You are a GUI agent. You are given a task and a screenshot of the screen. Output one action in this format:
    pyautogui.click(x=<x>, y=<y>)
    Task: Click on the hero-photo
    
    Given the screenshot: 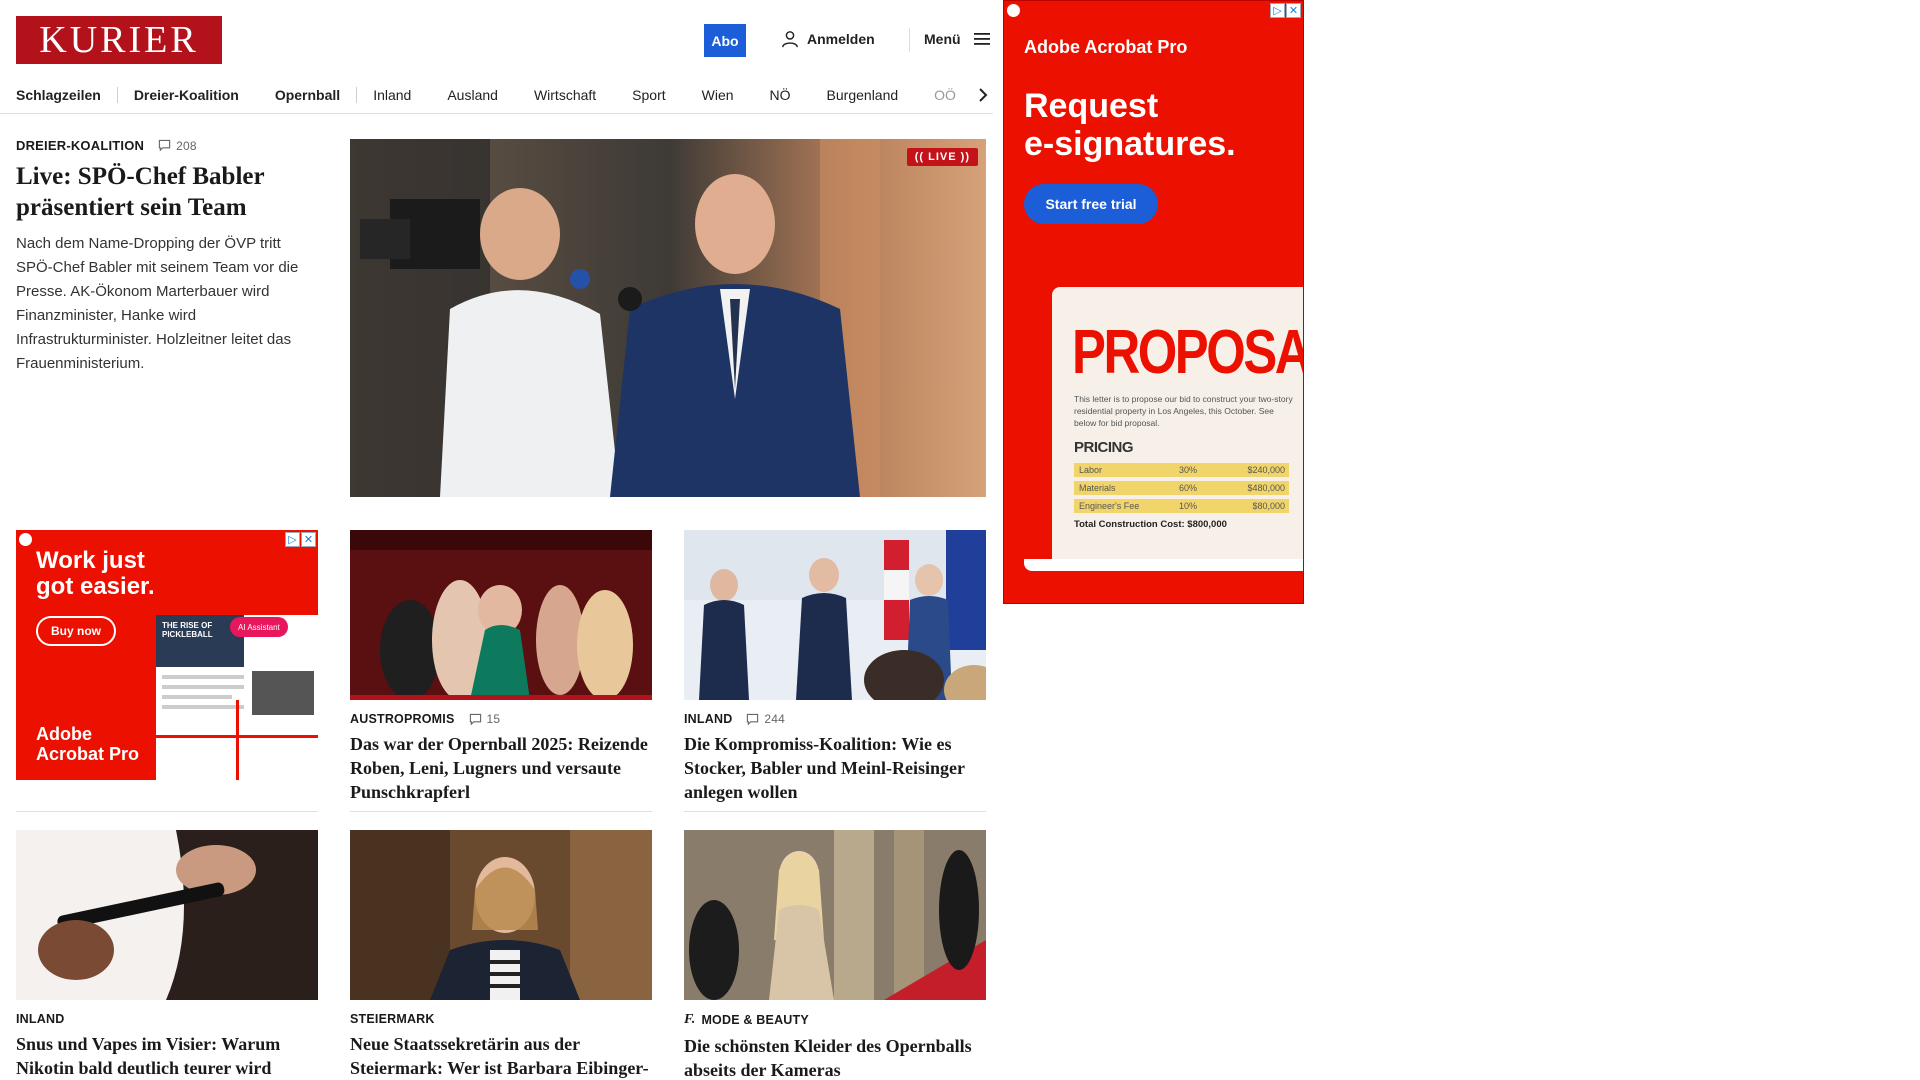 What is the action you would take?
    pyautogui.click(x=668, y=318)
    